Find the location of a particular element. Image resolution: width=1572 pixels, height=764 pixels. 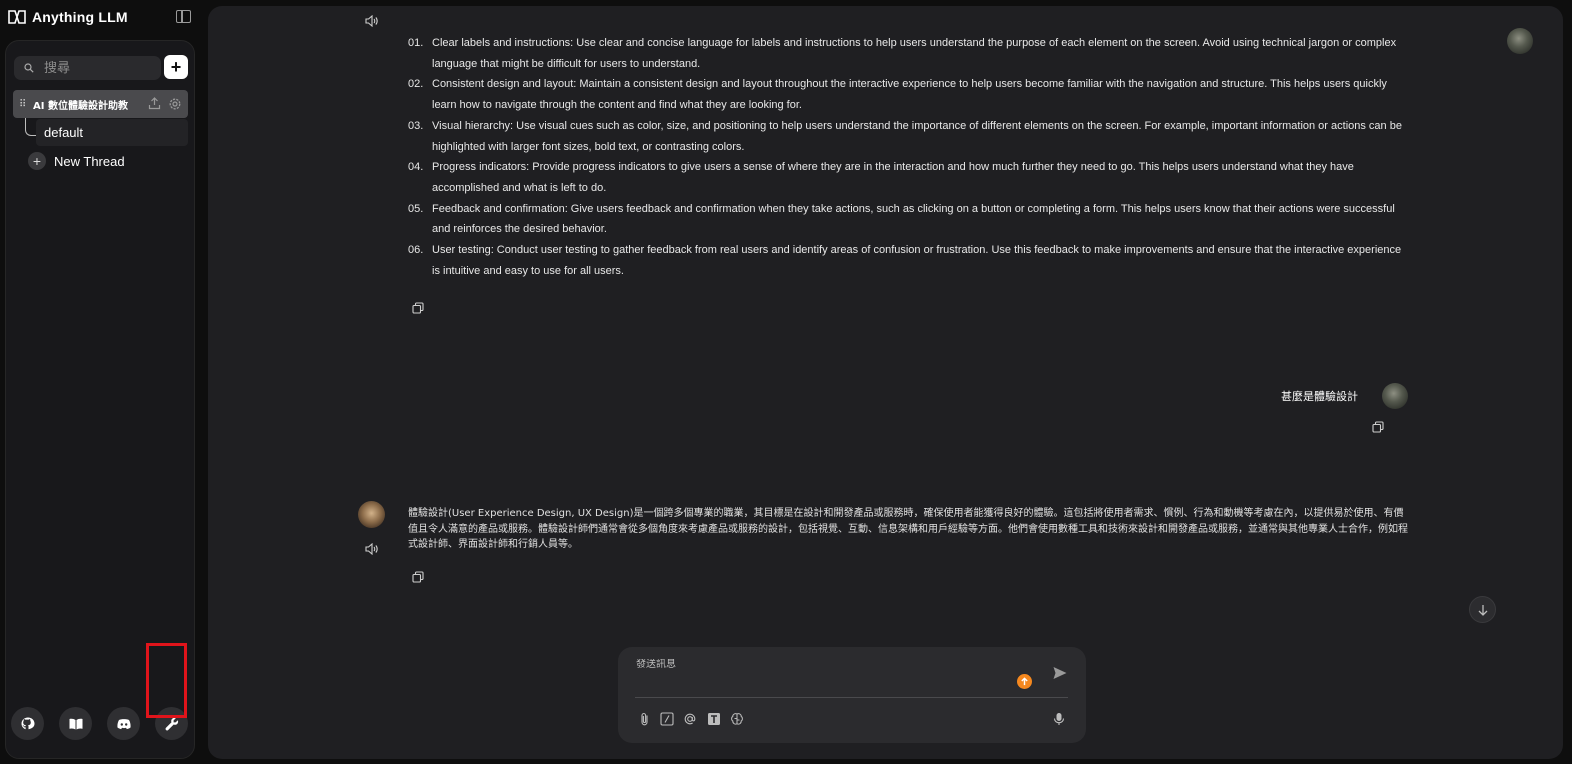

gear-icon is located at coordinates (175, 104).